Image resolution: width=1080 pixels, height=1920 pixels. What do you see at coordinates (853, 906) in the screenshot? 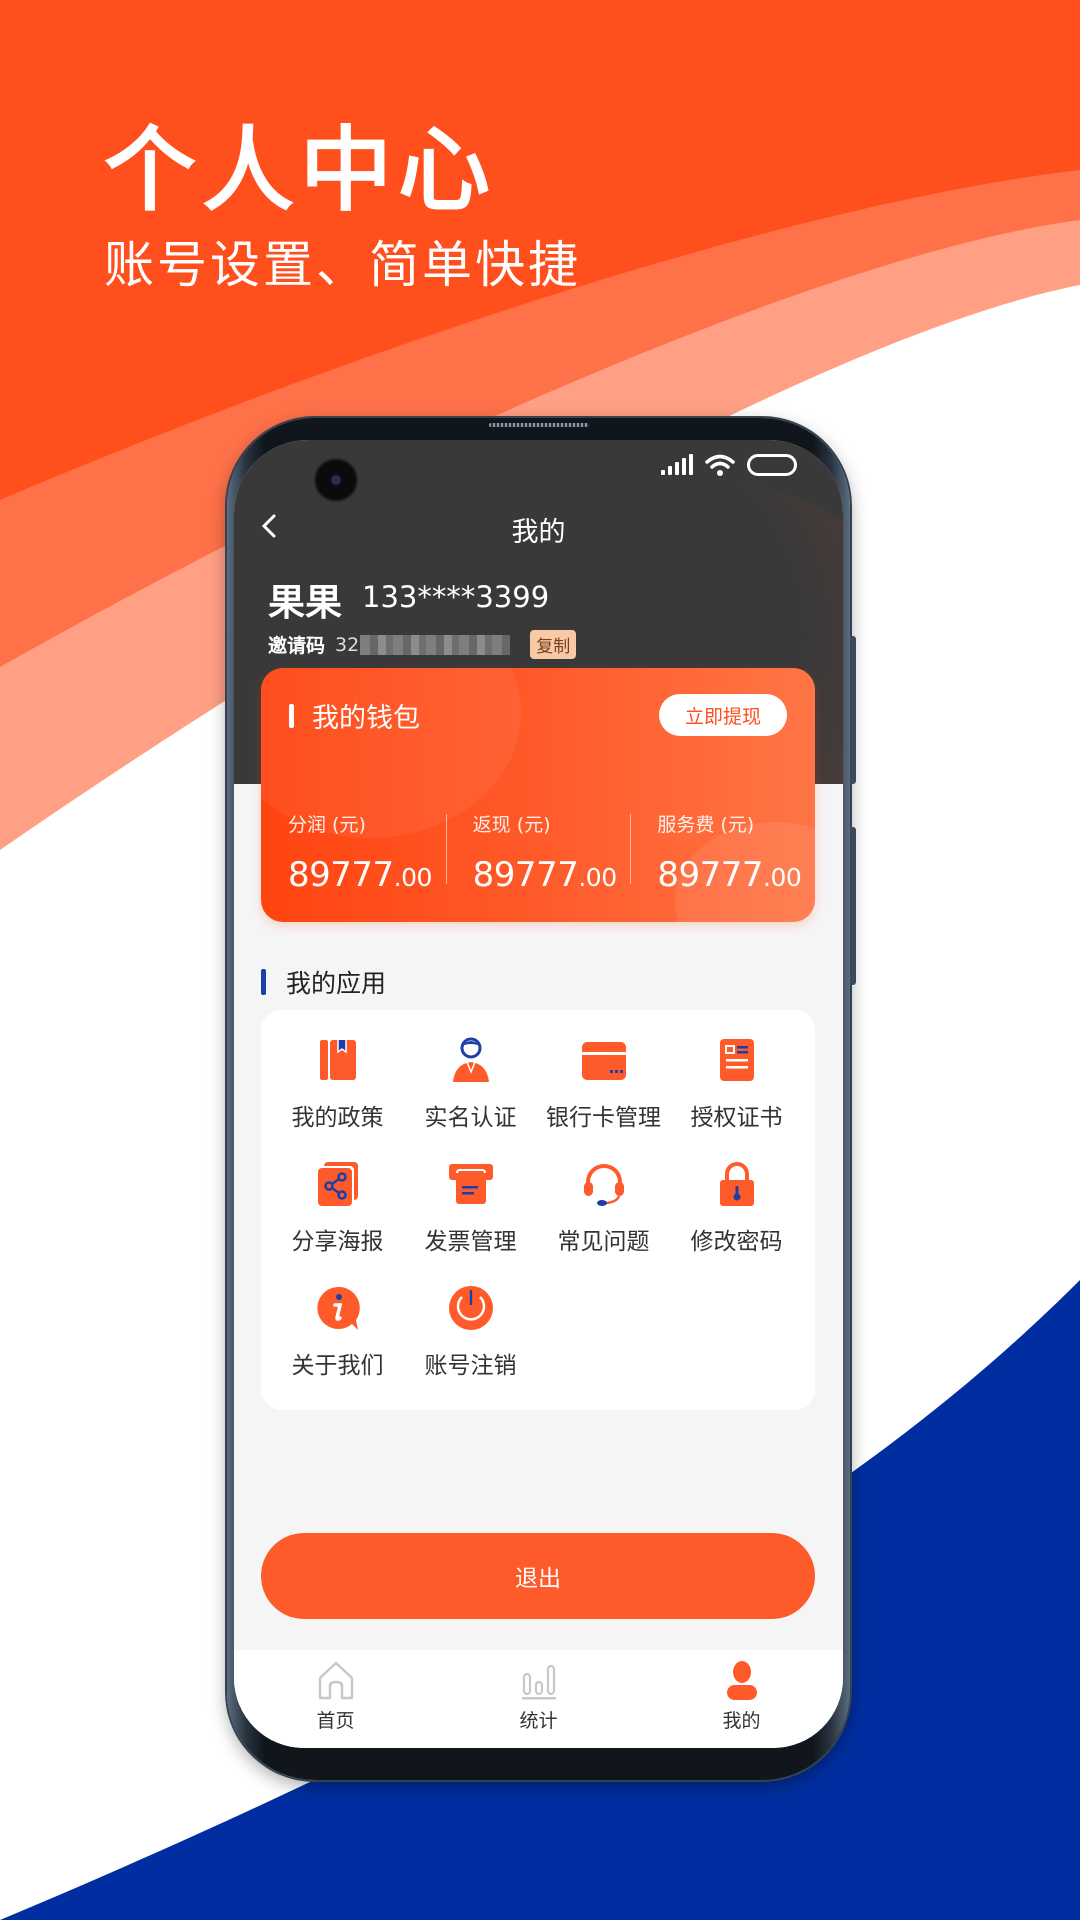
I see `power-button` at bounding box center [853, 906].